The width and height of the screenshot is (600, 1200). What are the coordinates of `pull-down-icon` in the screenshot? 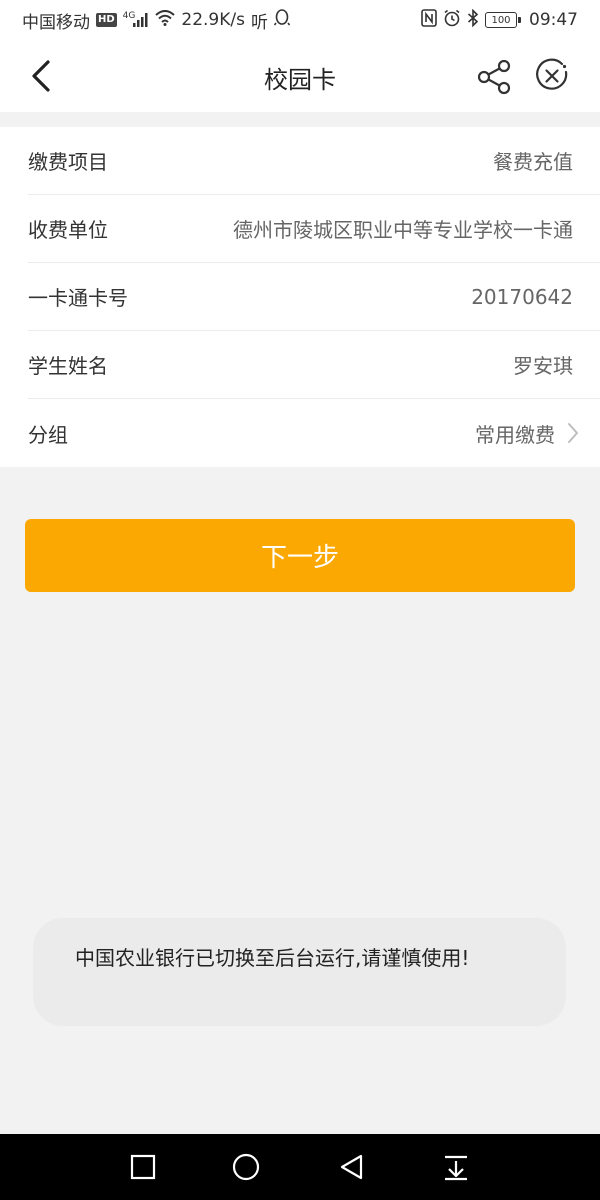 It's located at (456, 1168).